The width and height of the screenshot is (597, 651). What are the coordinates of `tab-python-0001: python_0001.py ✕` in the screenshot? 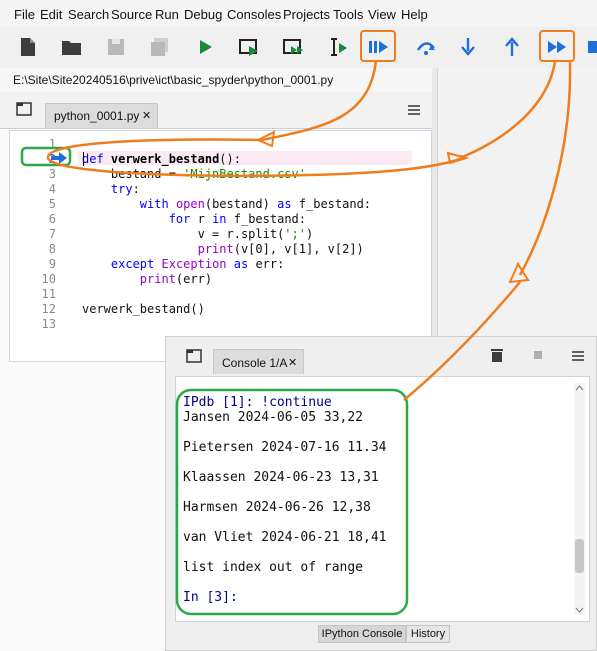 It's located at (101, 115).